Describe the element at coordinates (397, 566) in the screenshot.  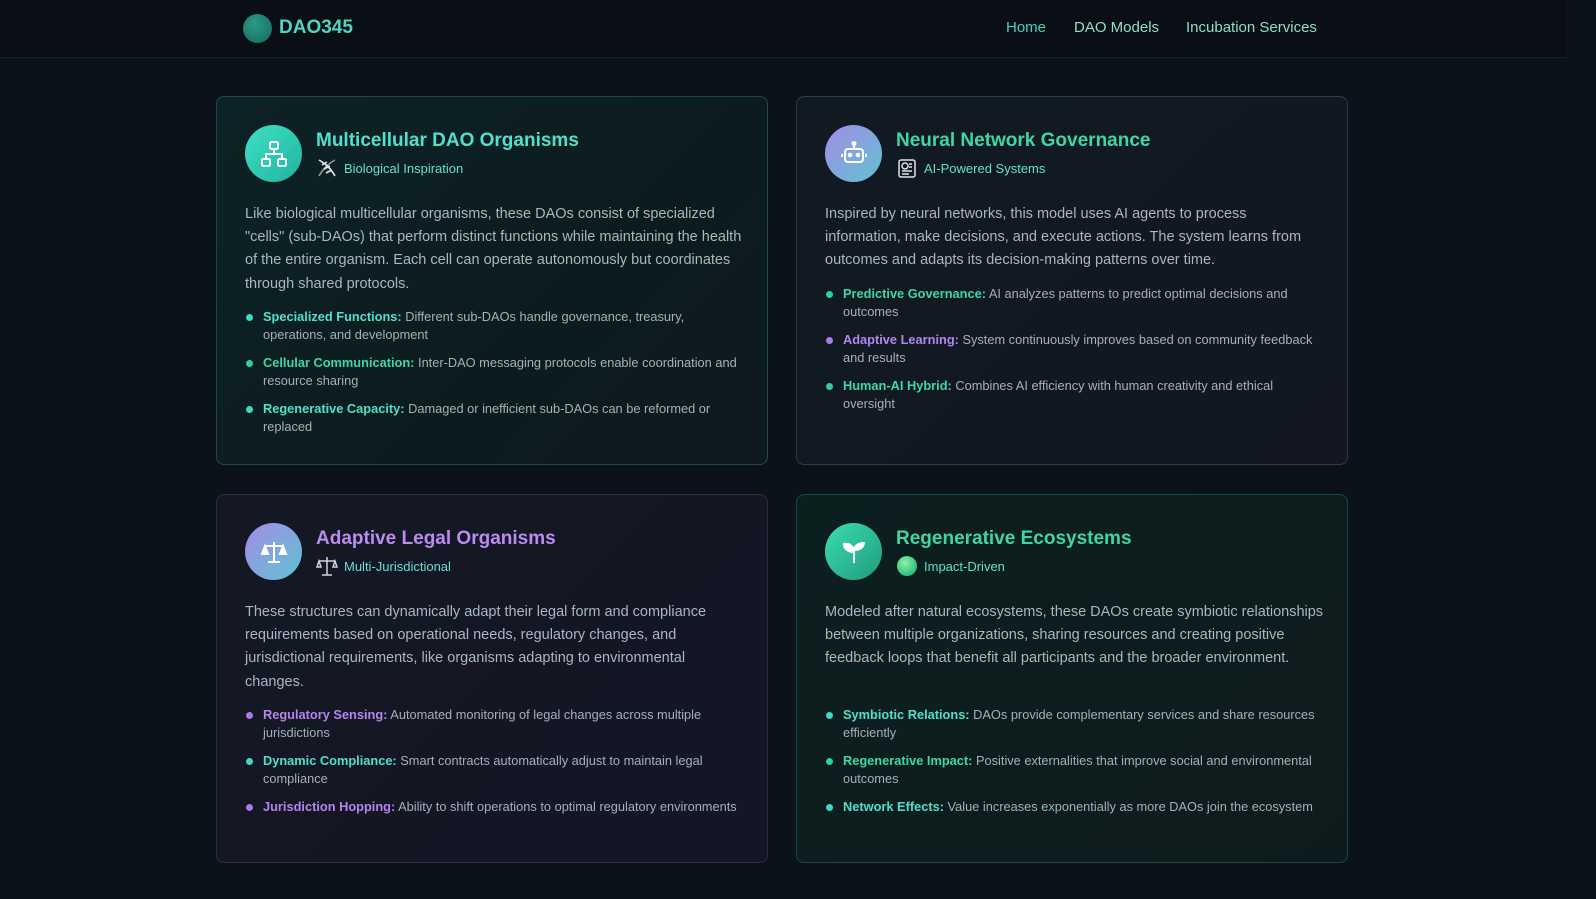
I see `card-badge-label: Multi-Jurisdictional` at that location.